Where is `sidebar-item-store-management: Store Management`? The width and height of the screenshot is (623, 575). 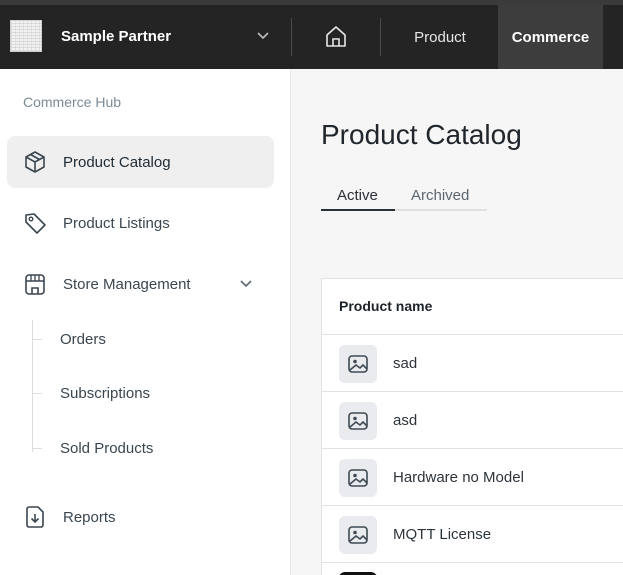
sidebar-item-store-management: Store Management is located at coordinates (140, 284).